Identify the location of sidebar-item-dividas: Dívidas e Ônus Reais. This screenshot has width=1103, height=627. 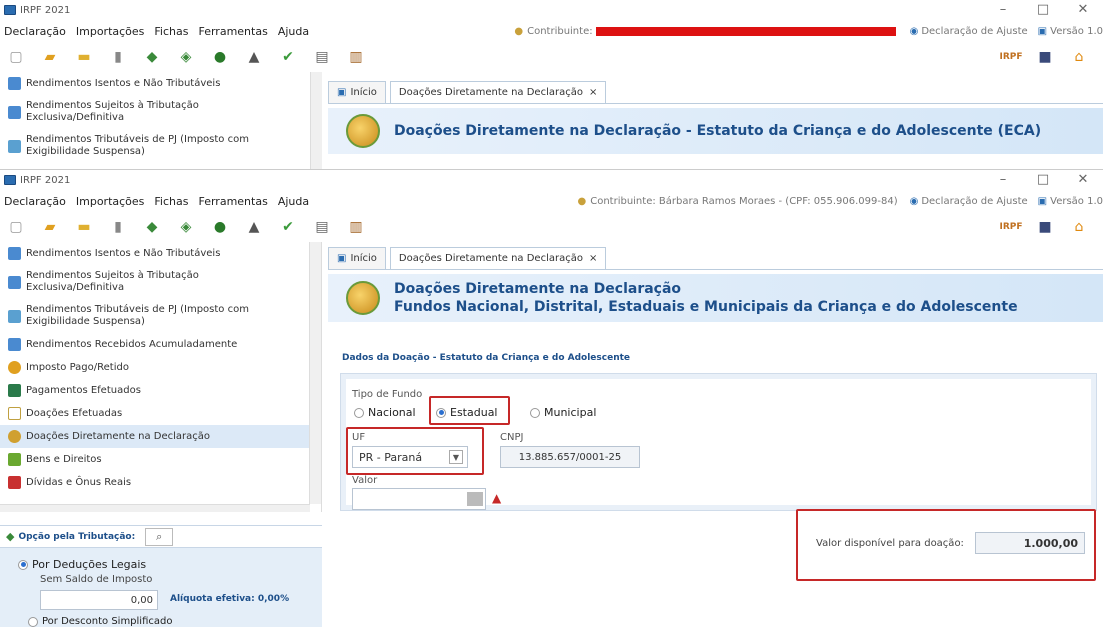
(160, 482).